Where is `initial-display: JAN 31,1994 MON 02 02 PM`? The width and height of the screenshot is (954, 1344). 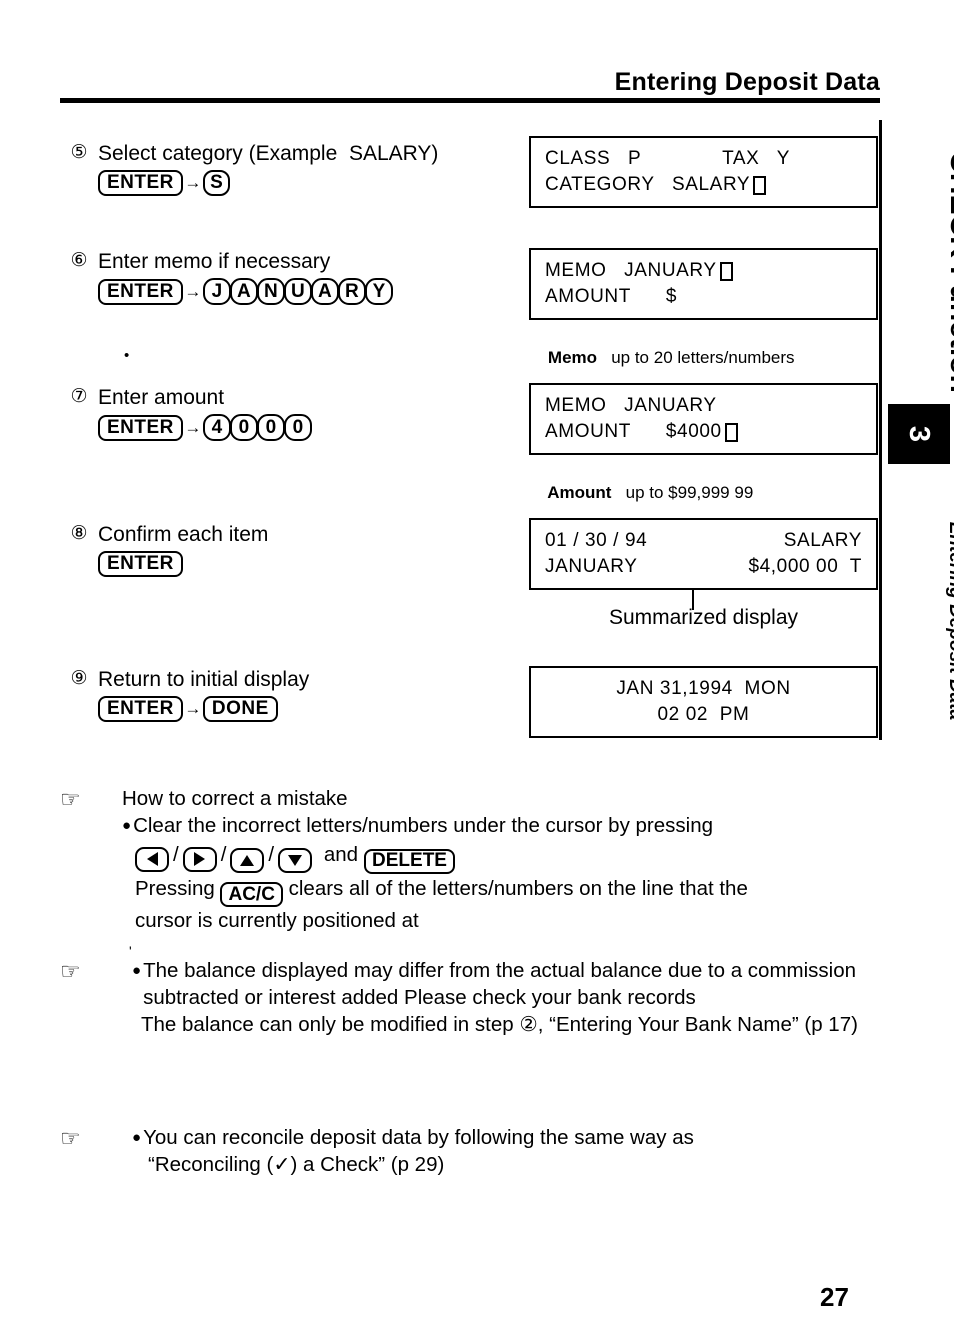
initial-display: JAN 31,1994 MON 02 02 PM is located at coordinates (703, 702).